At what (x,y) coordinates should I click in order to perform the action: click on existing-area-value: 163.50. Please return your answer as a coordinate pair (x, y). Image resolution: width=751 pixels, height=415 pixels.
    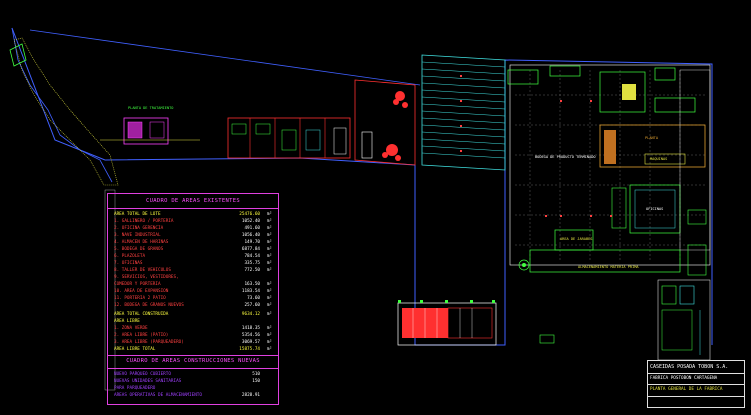
    Looking at the image, I should click on (252, 284).